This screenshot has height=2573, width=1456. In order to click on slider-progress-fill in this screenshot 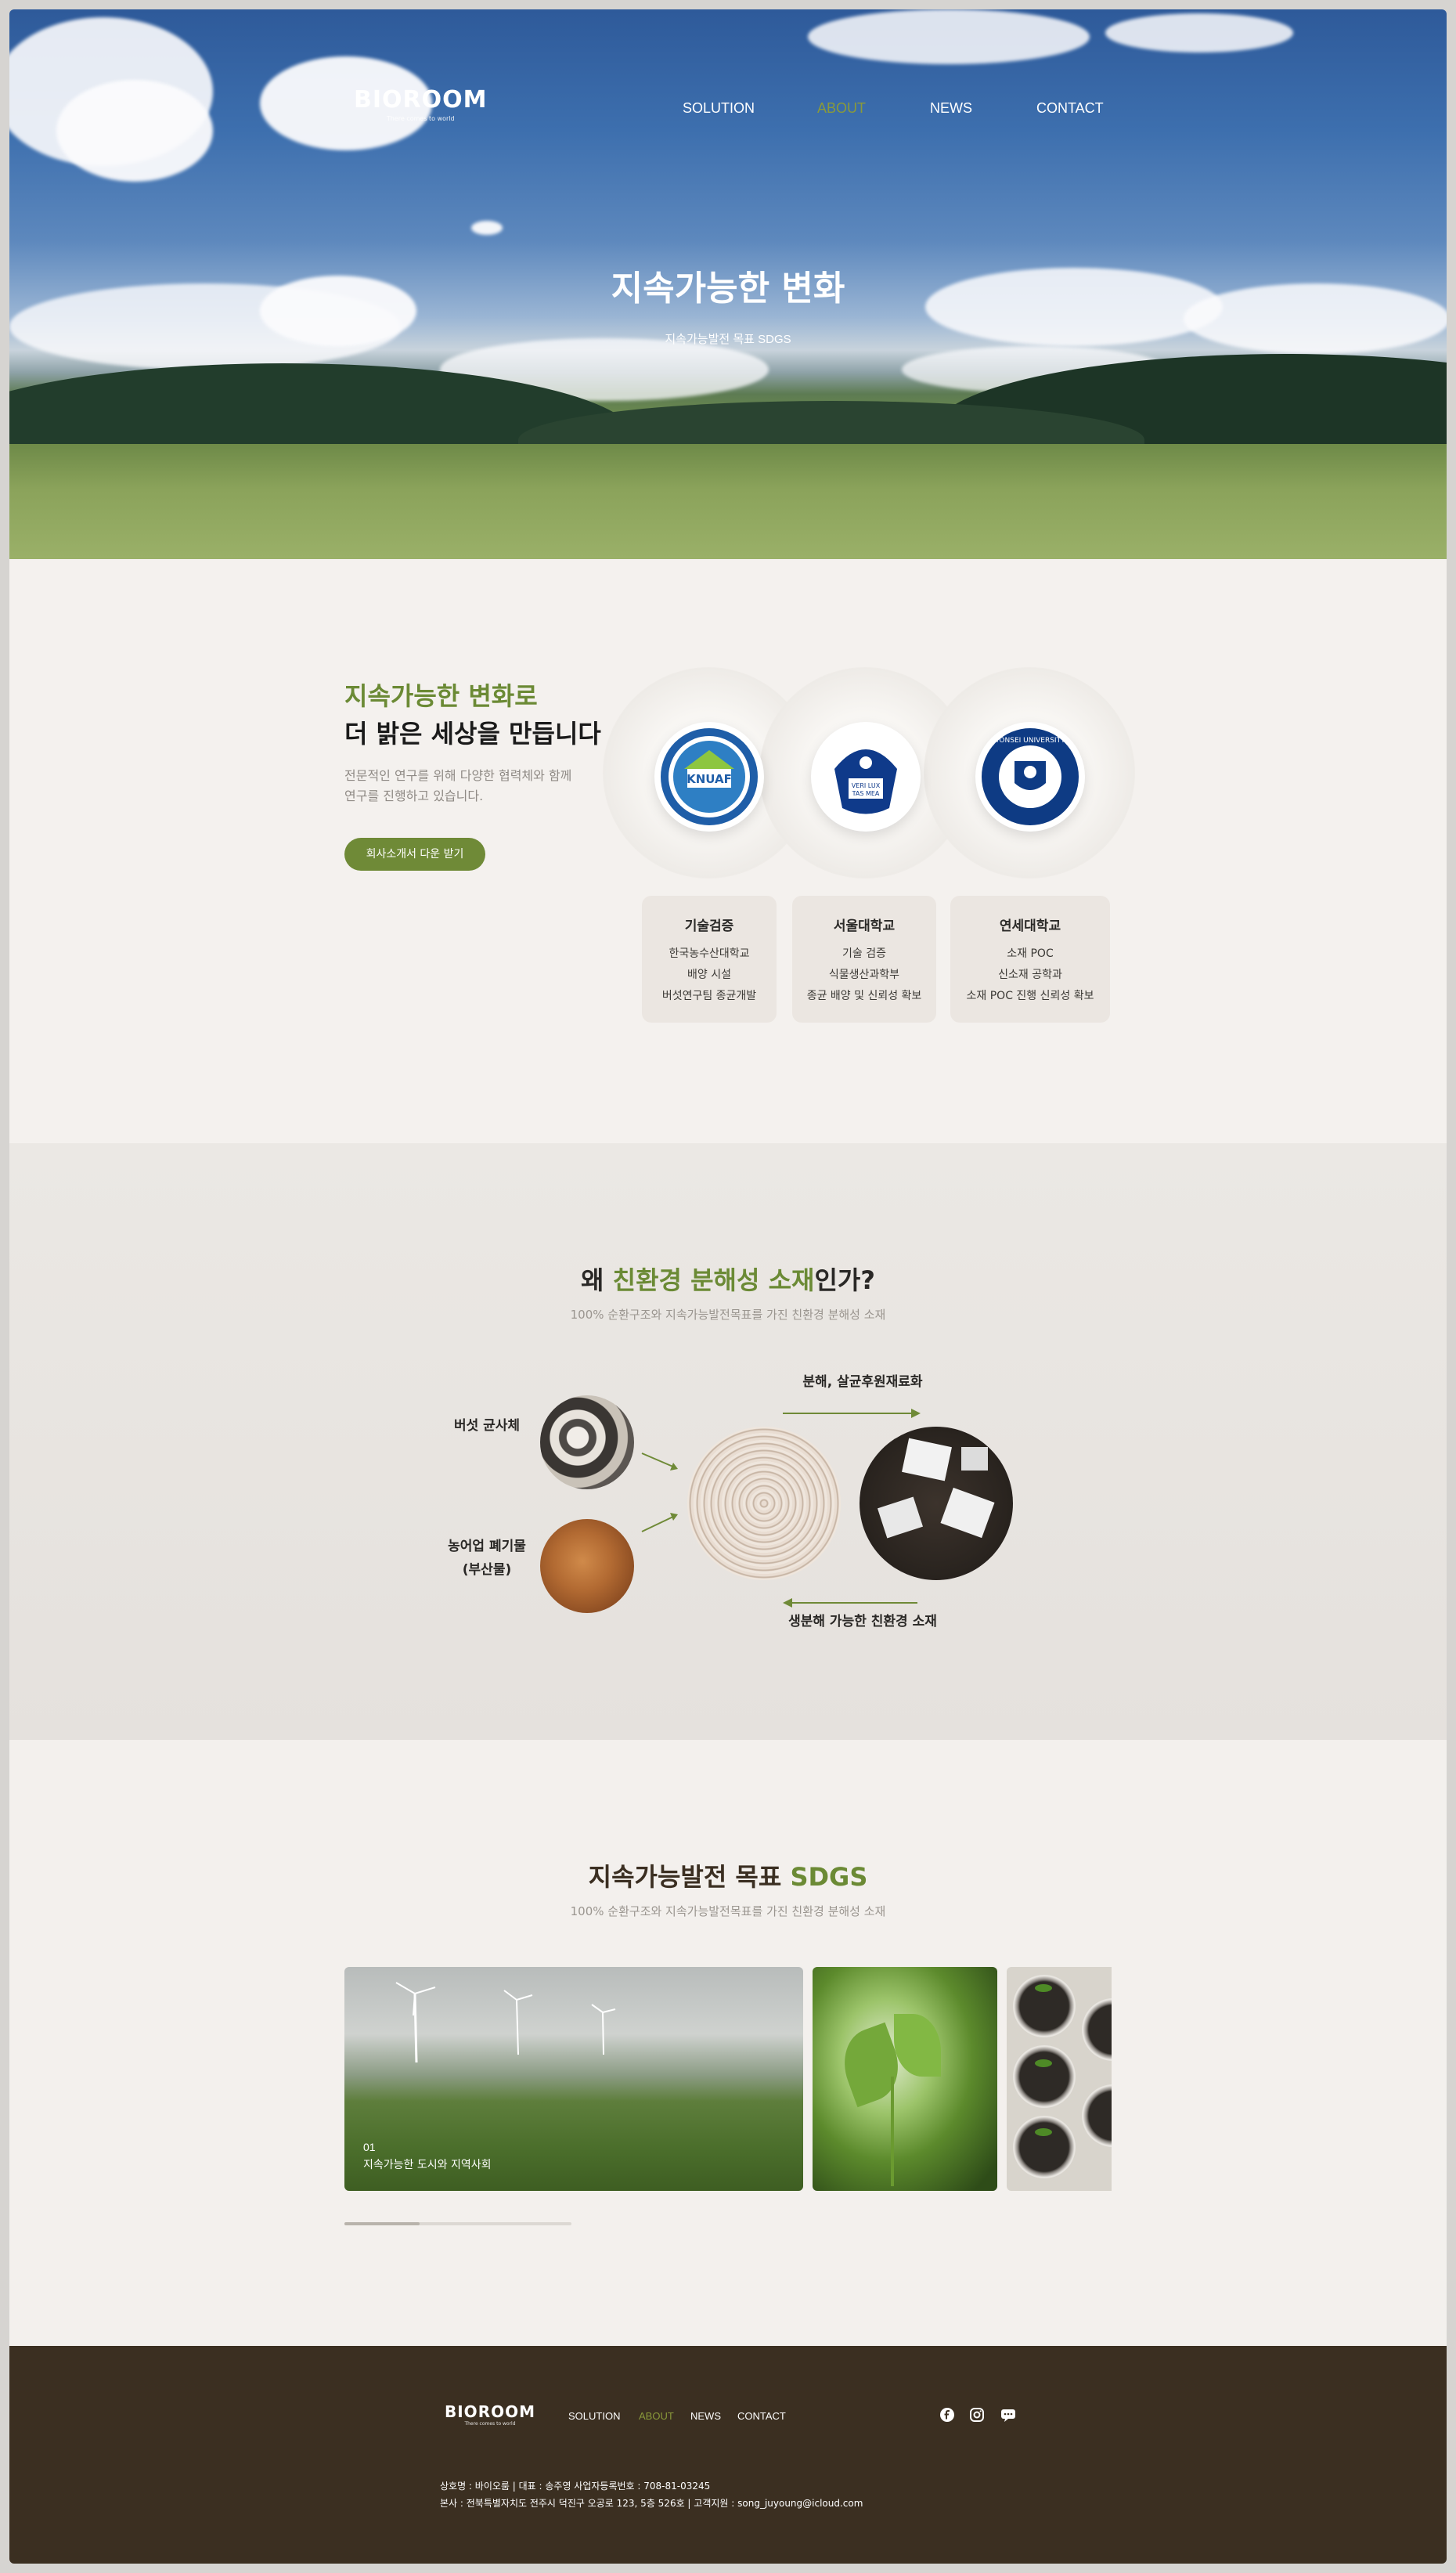, I will do `click(382, 2223)`.